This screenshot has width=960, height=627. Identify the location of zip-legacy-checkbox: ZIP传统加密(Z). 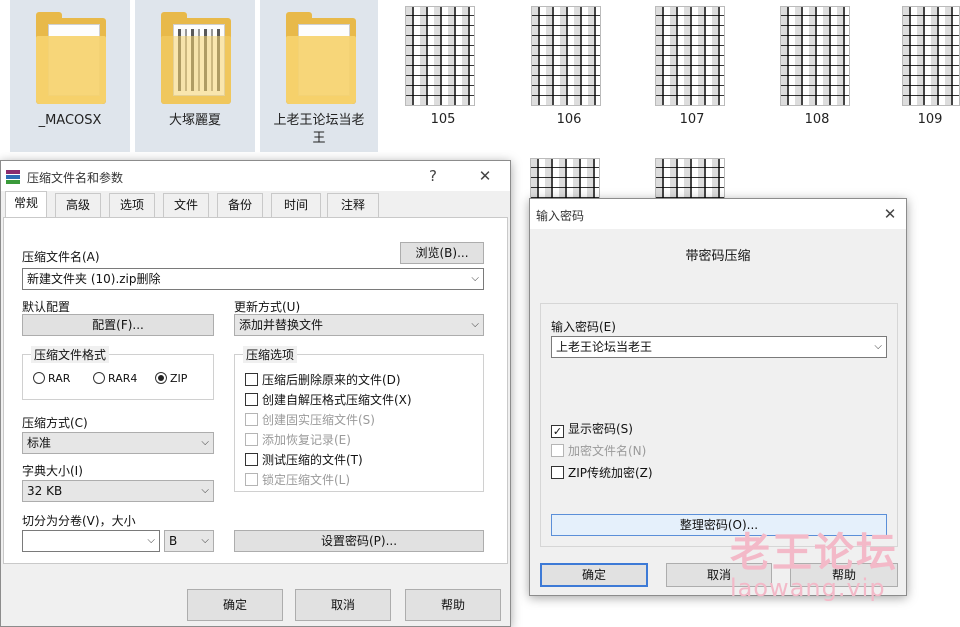
(602, 472).